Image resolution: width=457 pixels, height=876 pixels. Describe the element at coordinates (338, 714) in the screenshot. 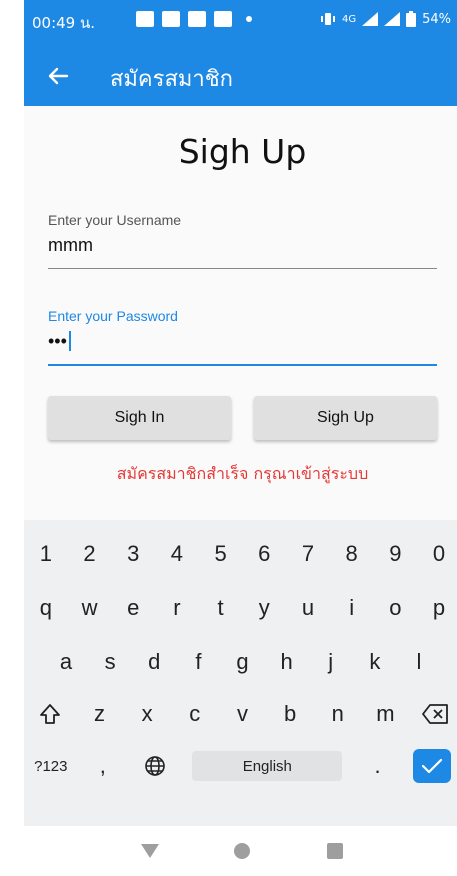

I see `key-n: n` at that location.